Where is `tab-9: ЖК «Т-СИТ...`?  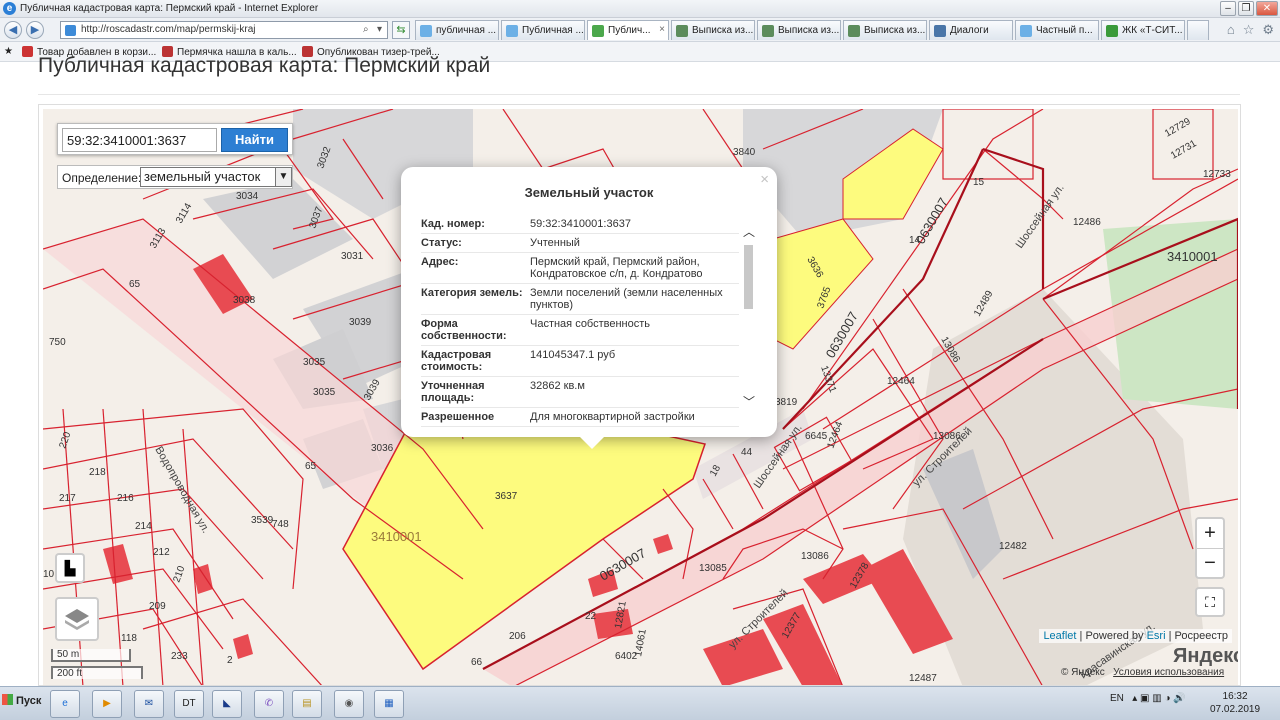
tab-9: ЖК «Т-СИТ... is located at coordinates (1143, 30).